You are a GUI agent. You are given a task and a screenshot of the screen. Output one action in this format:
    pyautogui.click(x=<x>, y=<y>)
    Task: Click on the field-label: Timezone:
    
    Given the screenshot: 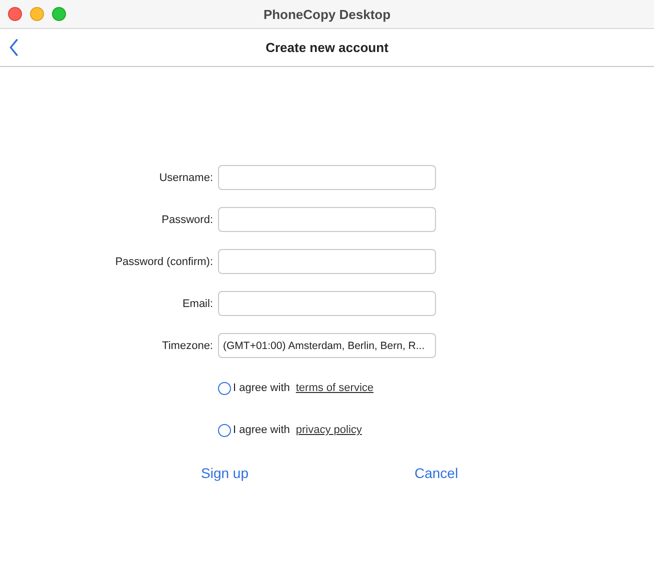 What is the action you would take?
    pyautogui.click(x=187, y=346)
    